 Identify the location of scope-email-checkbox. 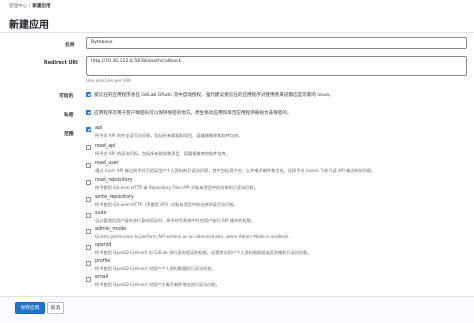
(88, 279).